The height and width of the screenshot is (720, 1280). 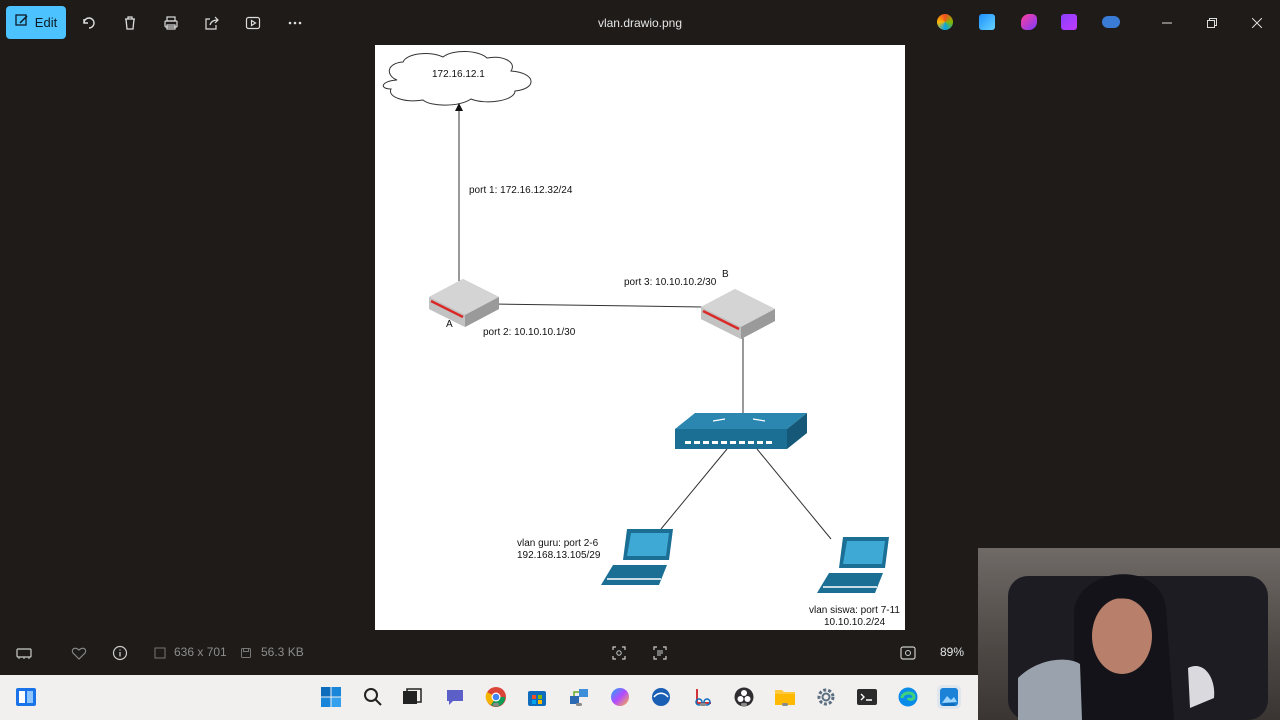 I want to click on start-icon, so click(x=331, y=697).